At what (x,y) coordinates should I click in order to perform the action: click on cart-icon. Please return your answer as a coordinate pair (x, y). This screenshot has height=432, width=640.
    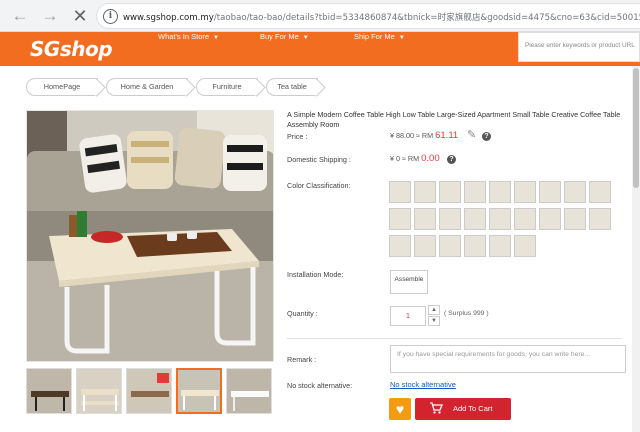
    Looking at the image, I should click on (436, 408).